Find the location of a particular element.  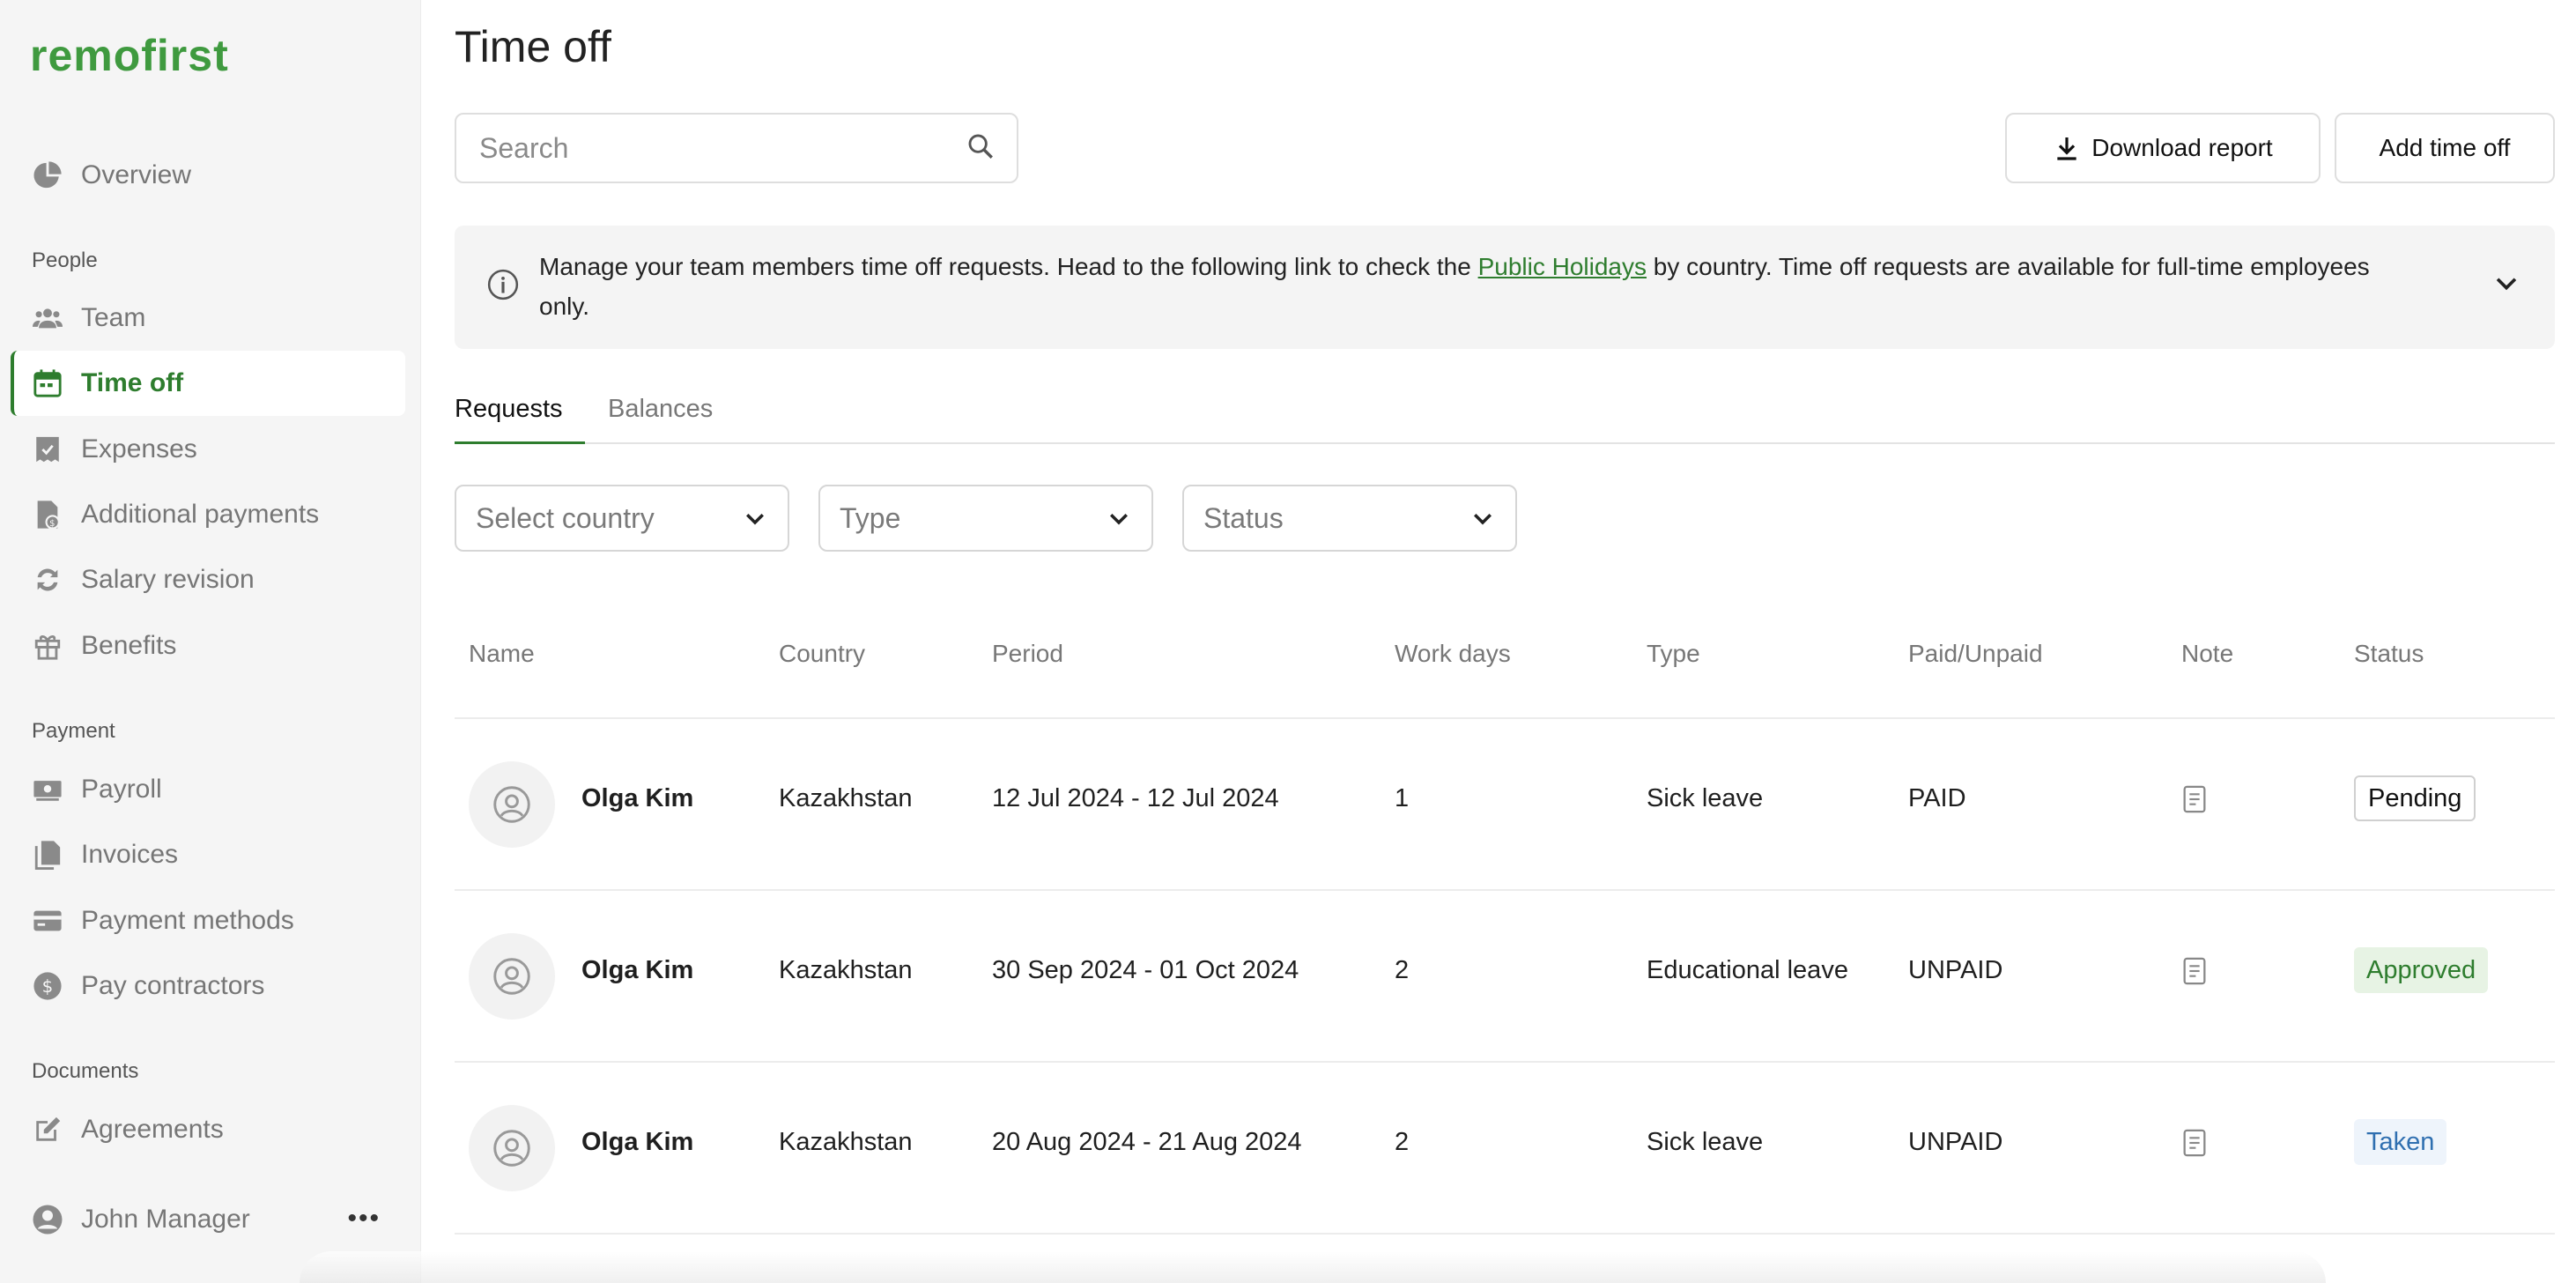

sidebar-item-label: Benefits is located at coordinates (129, 645).